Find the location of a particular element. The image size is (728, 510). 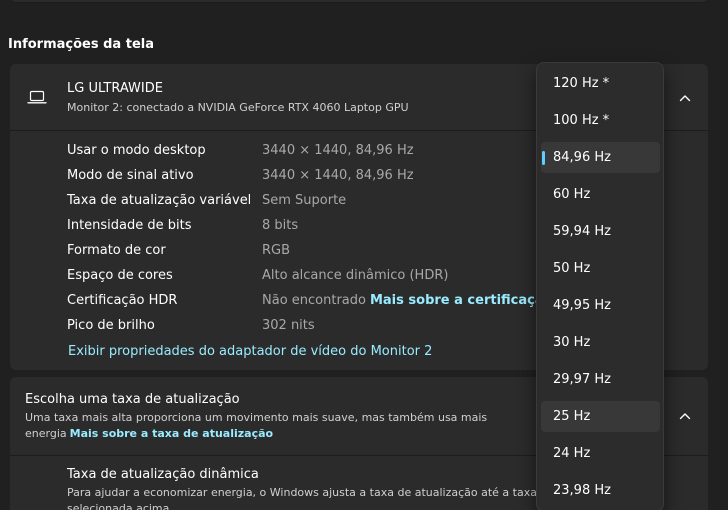

refresh-rate-option: 100 Hz * is located at coordinates (600, 120).